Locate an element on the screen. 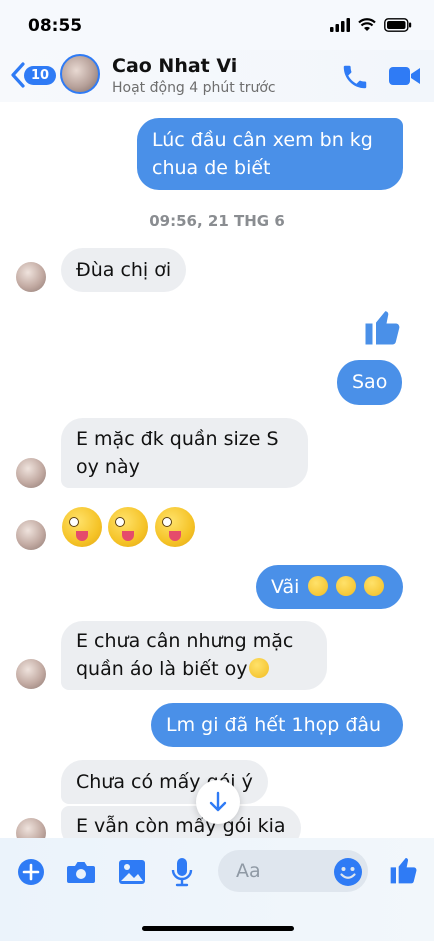 This screenshot has height=941, width=434. phone-call-icon is located at coordinates (355, 77).